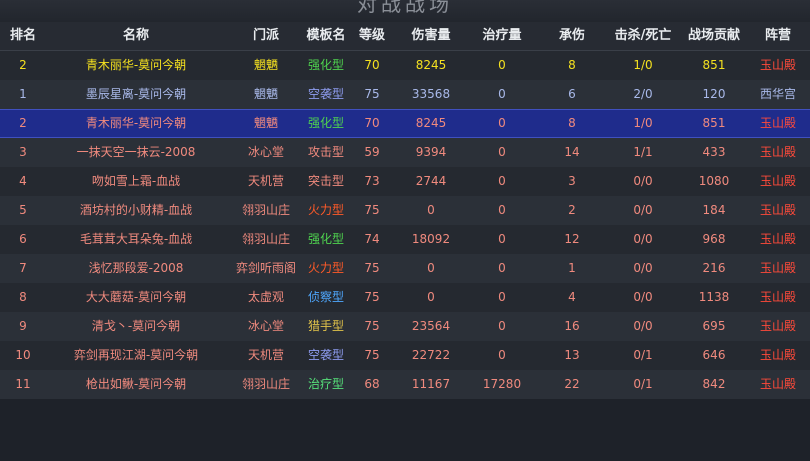  What do you see at coordinates (265, 65) in the screenshot?
I see `cell-school: 魍魉` at bounding box center [265, 65].